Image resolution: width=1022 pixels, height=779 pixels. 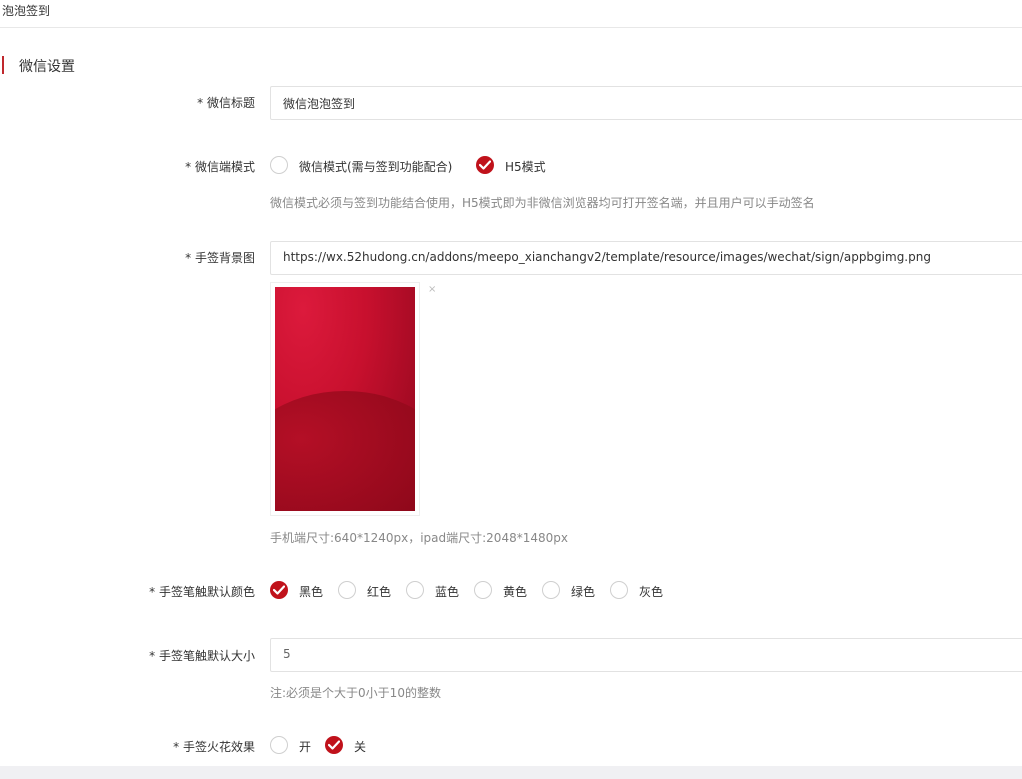 What do you see at coordinates (646, 103) in the screenshot?
I see `wechat-title-input: 微信泡泡签到` at bounding box center [646, 103].